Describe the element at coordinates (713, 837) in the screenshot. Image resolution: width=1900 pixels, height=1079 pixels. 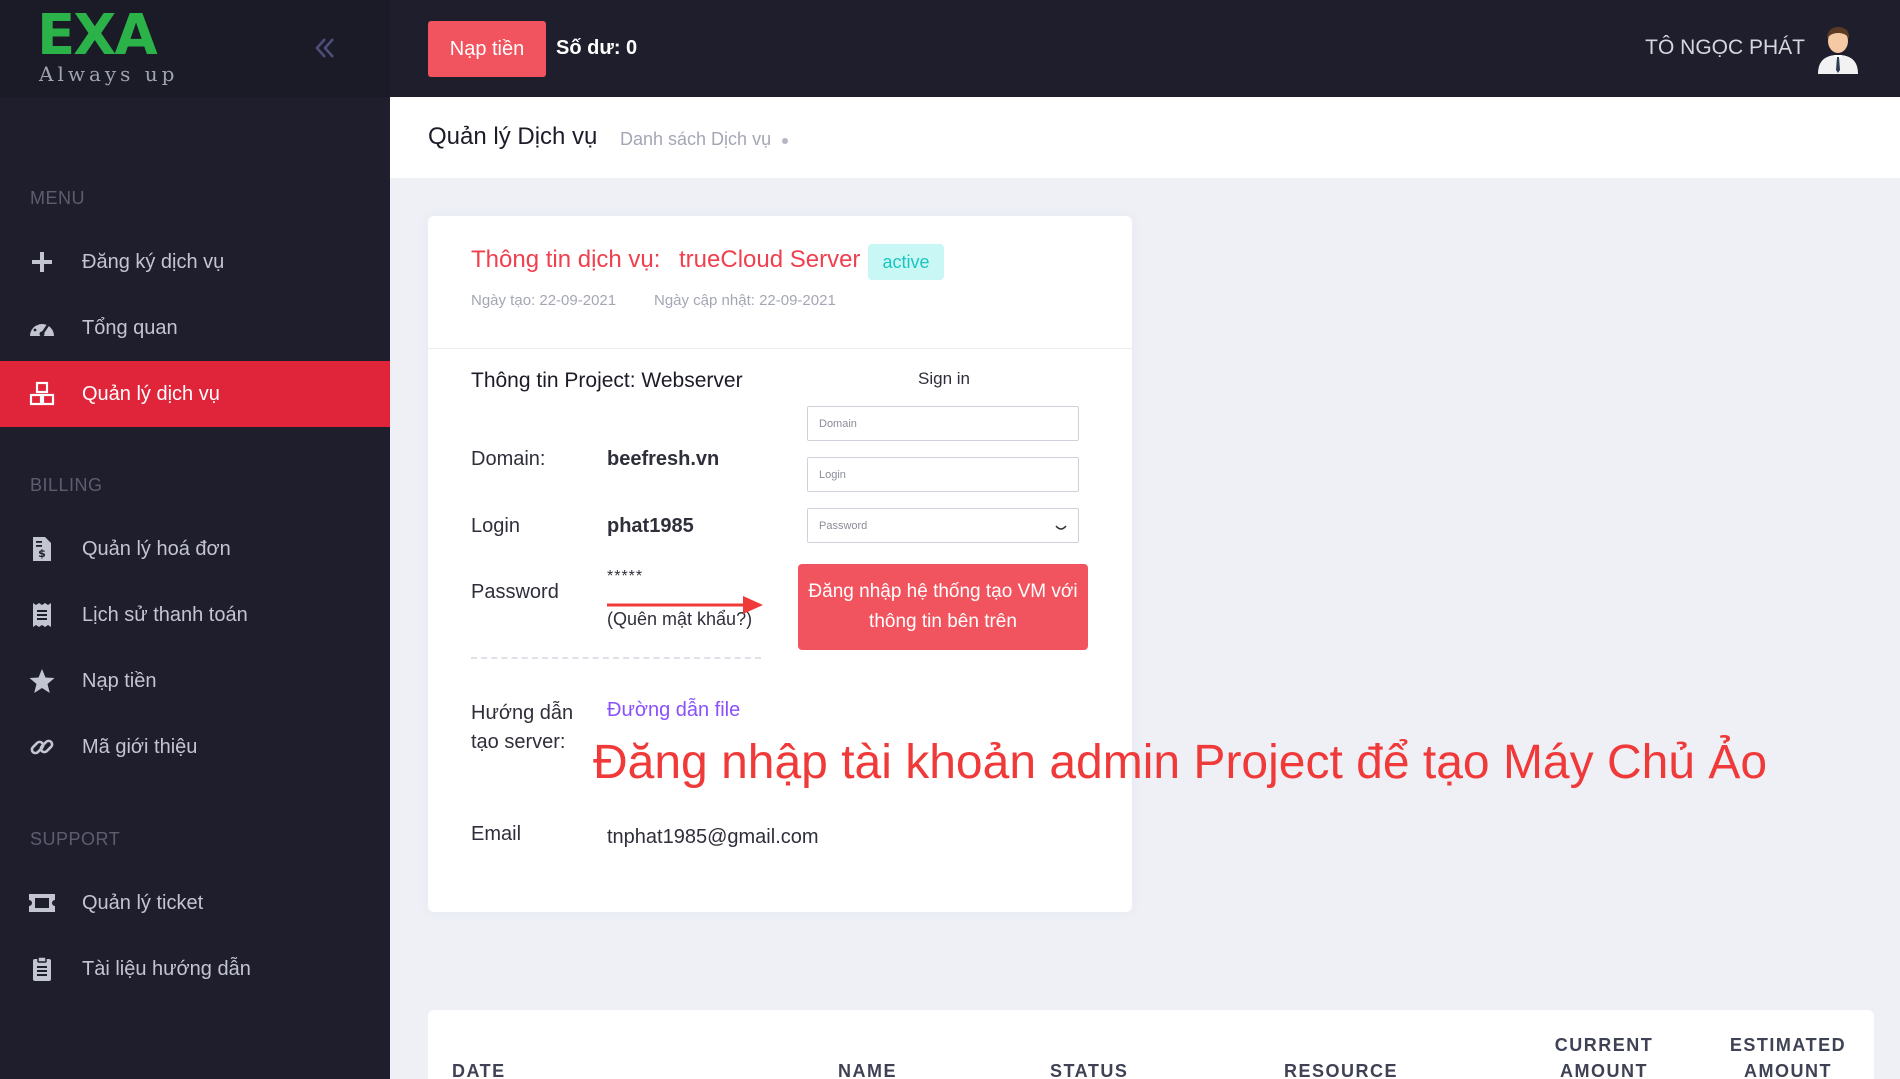
I see `email-value: tnphat1985@gmail.com` at that location.